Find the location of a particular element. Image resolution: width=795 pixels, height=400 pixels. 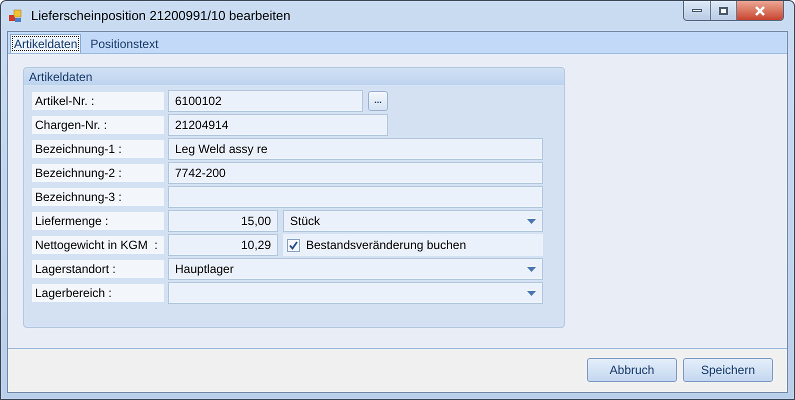

maximize-icon is located at coordinates (723, 10).